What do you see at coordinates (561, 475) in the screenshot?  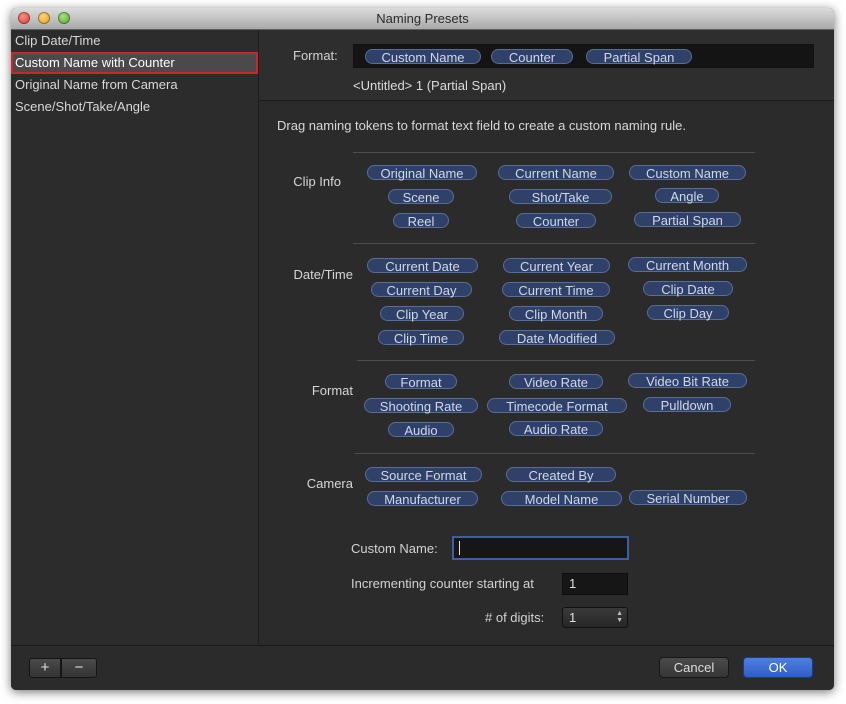 I see `token-created-by: Created By` at bounding box center [561, 475].